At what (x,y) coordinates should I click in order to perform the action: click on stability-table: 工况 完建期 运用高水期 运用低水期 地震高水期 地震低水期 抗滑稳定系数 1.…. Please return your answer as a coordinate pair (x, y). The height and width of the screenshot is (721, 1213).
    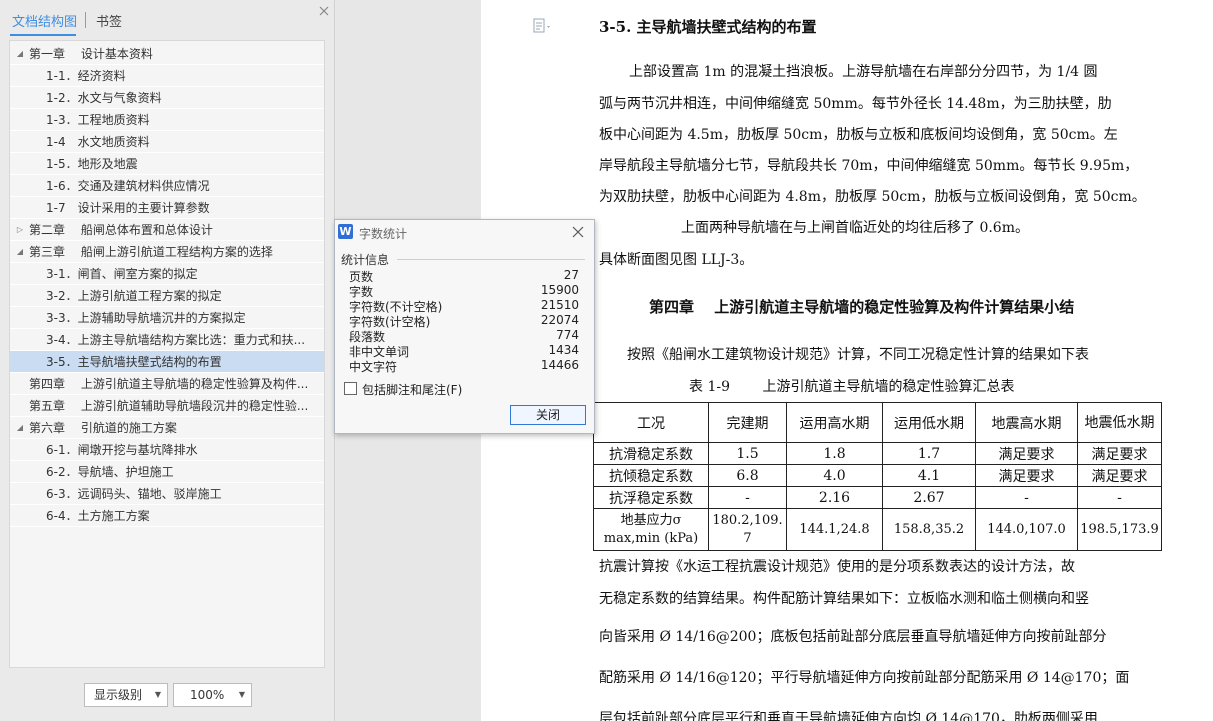
    Looking at the image, I should click on (877, 476).